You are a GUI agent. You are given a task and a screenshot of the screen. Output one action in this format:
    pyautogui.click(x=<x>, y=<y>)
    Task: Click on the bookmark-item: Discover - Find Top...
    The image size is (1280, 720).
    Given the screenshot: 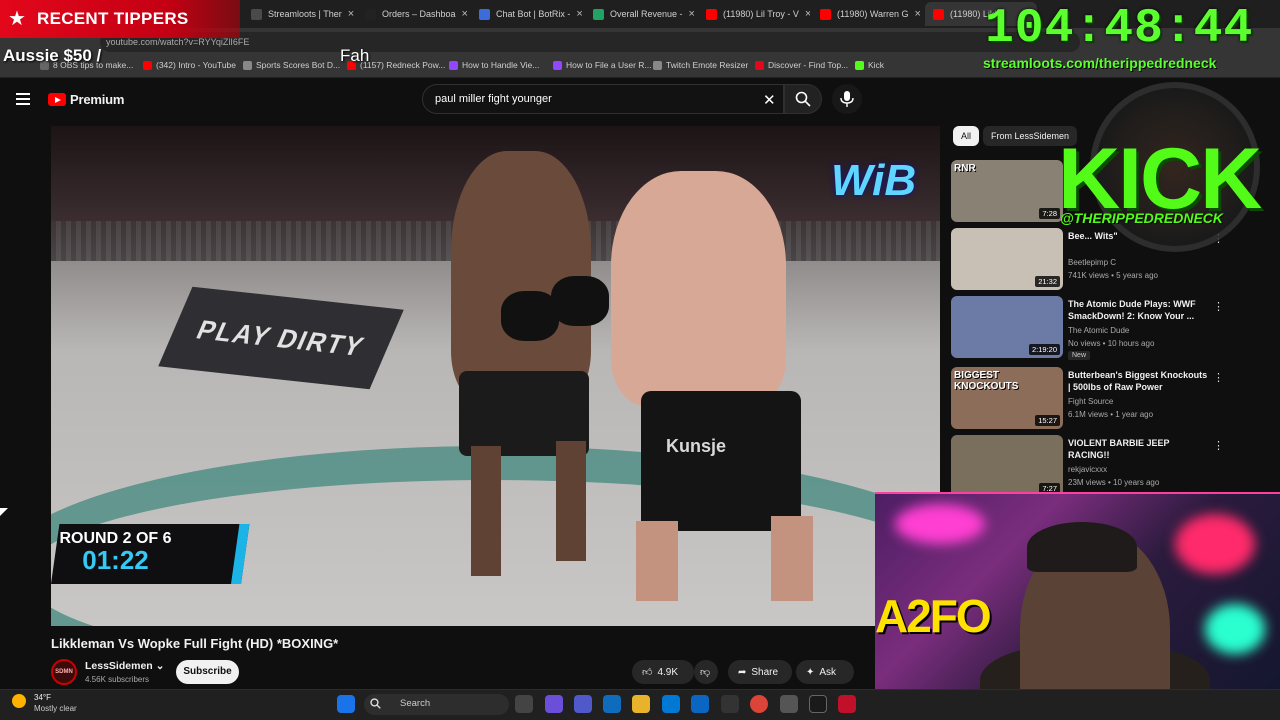 What is the action you would take?
    pyautogui.click(x=801, y=65)
    